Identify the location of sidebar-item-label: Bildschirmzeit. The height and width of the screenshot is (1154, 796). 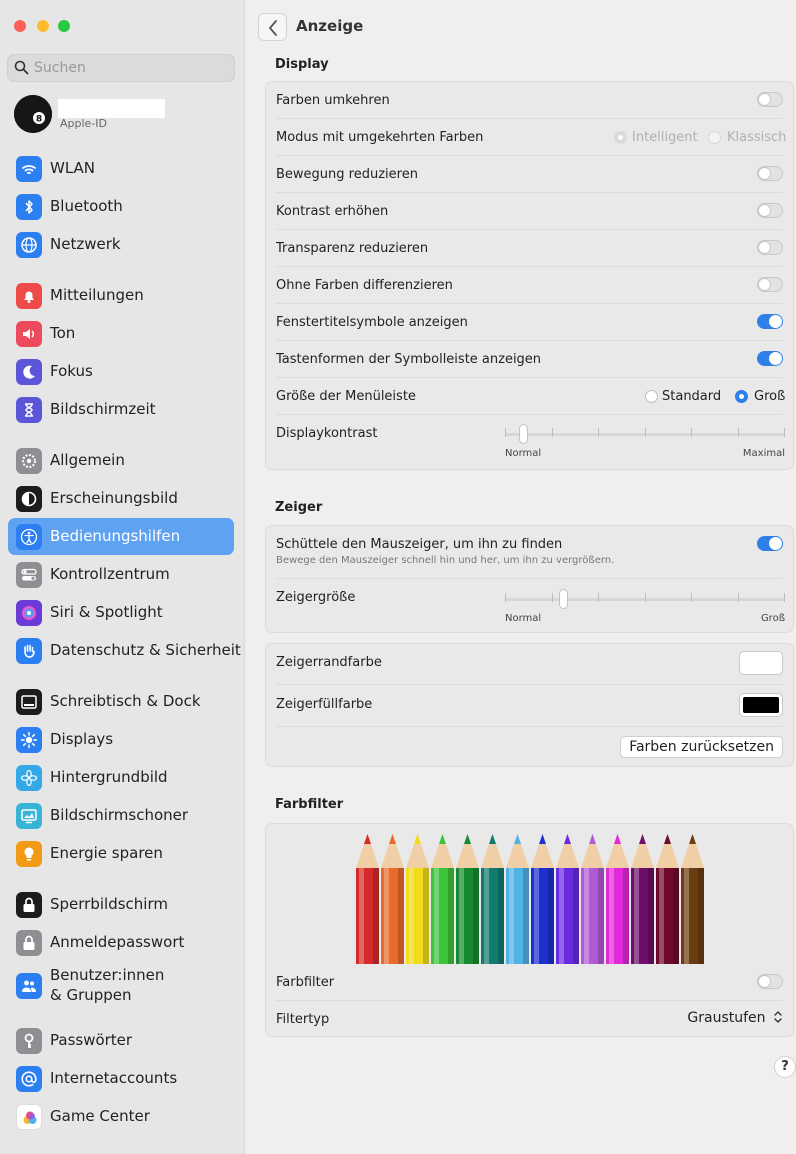
(103, 409).